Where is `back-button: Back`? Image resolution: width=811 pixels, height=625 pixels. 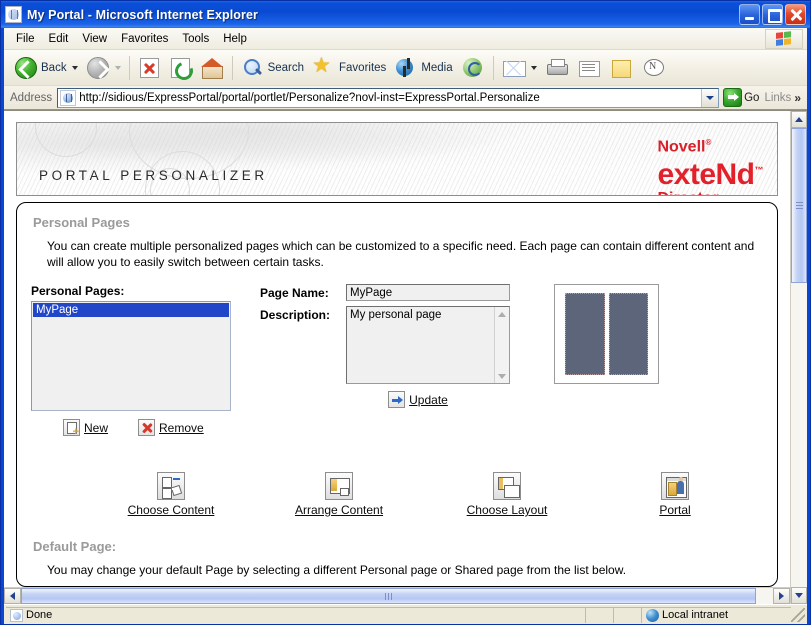 back-button: Back is located at coordinates (46, 68).